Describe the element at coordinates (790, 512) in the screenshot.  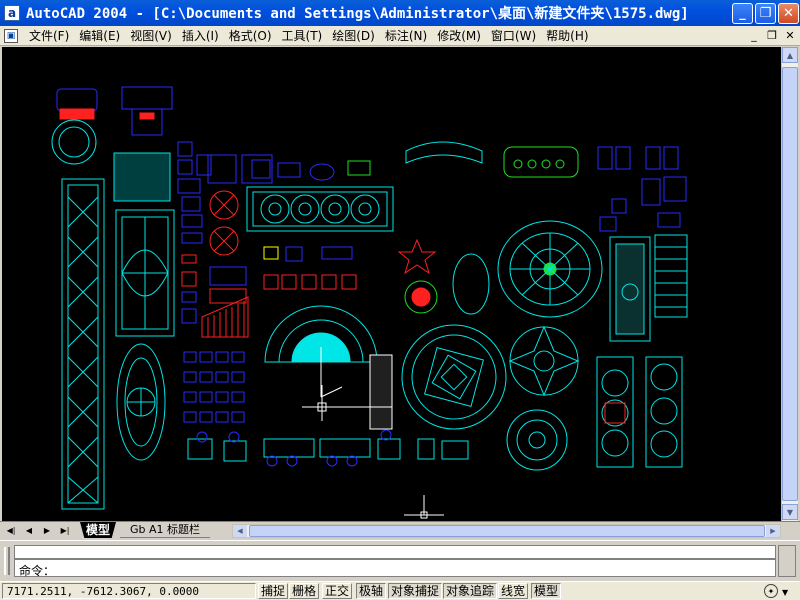
I see `scroll-down-arrow-icon: ▼` at that location.